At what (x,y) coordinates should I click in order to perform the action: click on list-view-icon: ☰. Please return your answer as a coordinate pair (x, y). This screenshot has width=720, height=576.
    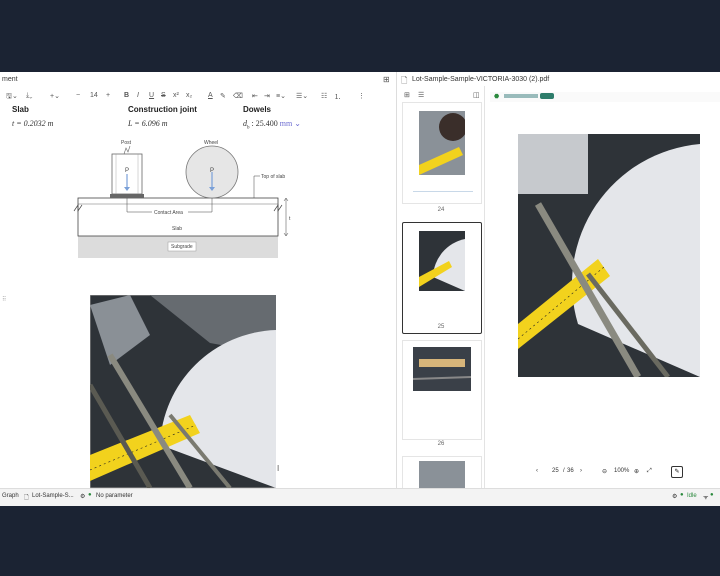
    Looking at the image, I should click on (421, 95).